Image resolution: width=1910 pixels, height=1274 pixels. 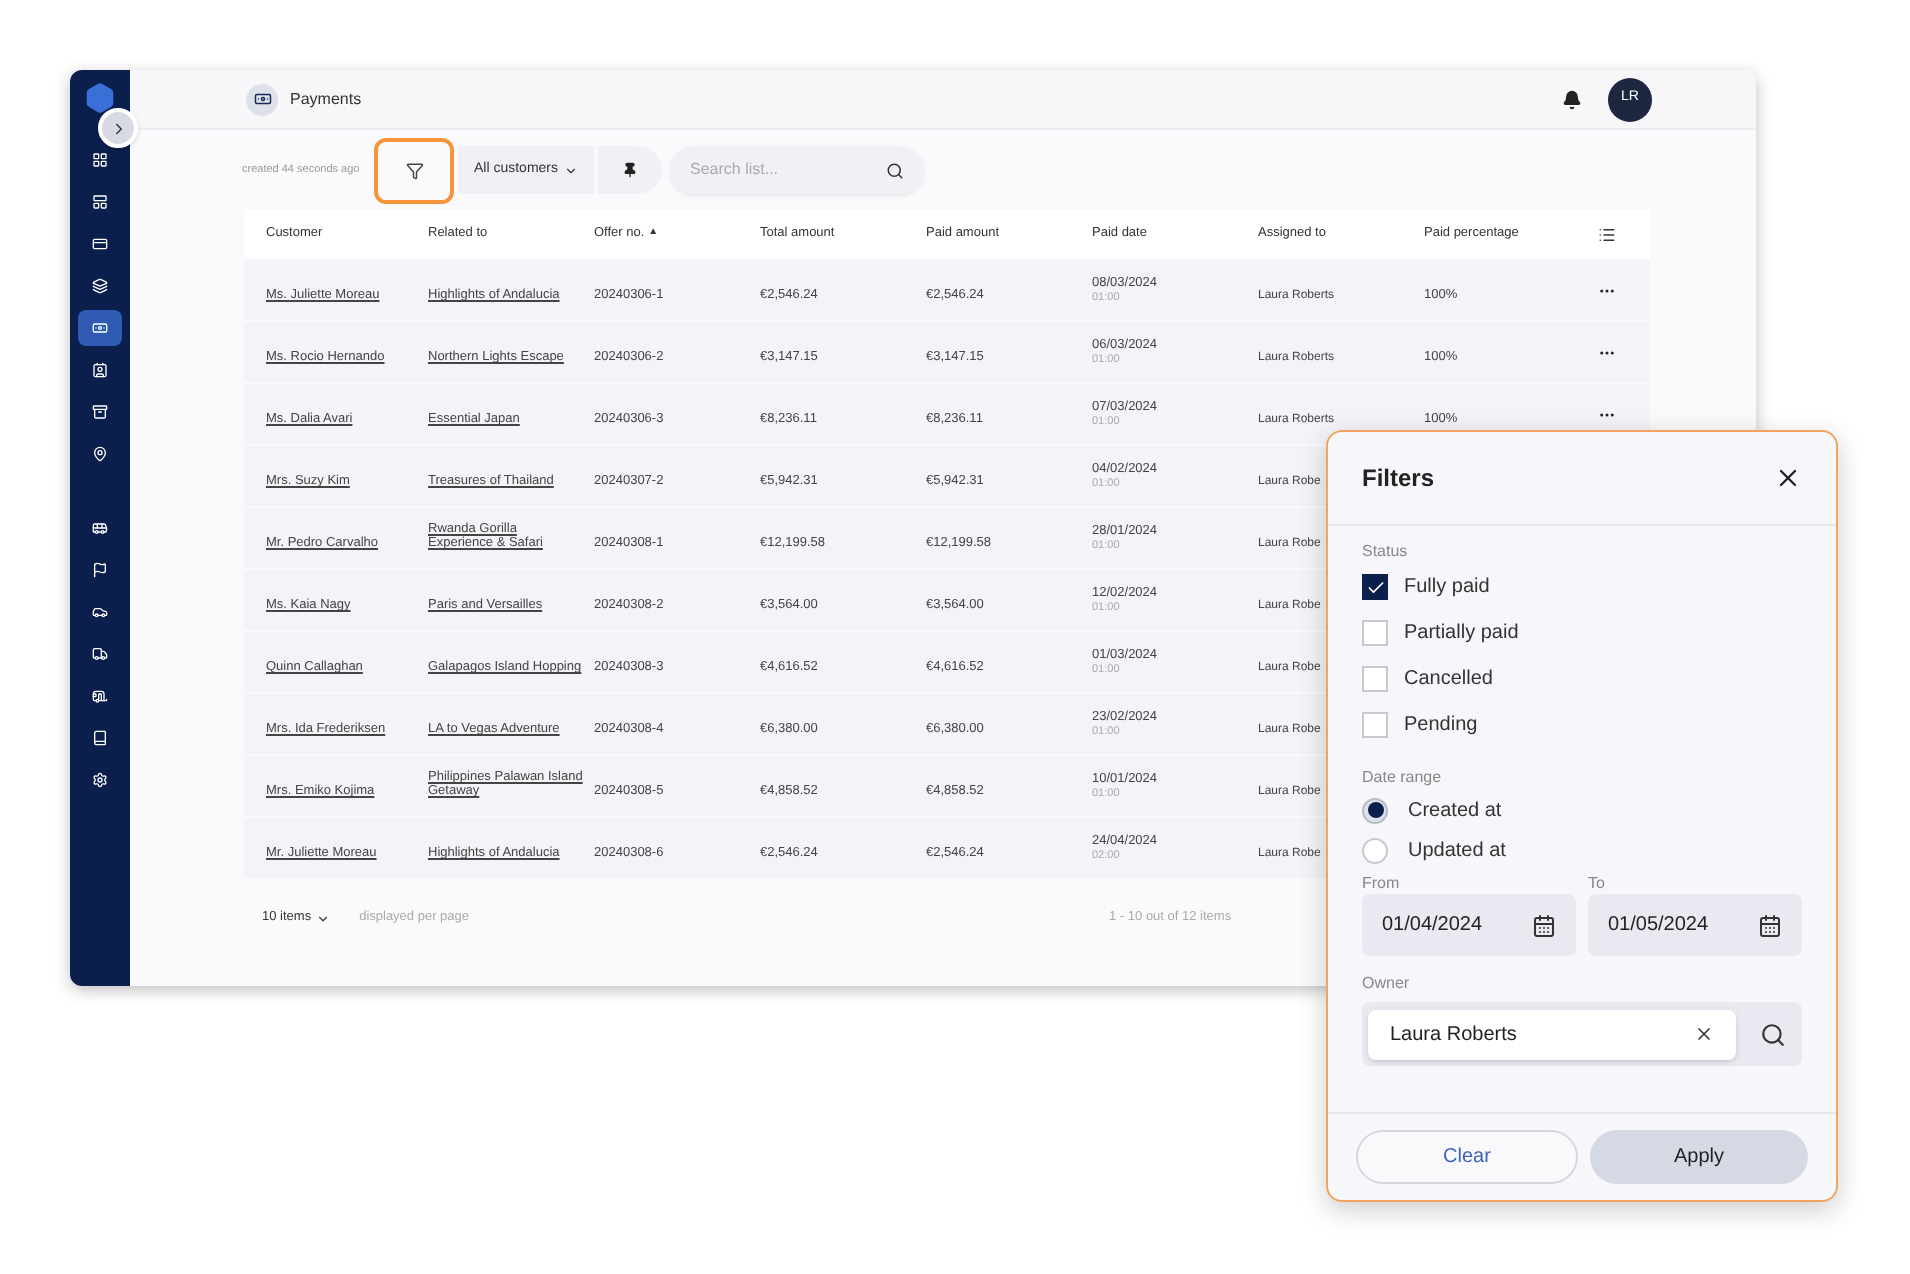 I want to click on date-field: 01/04/2024, so click(x=1469, y=925).